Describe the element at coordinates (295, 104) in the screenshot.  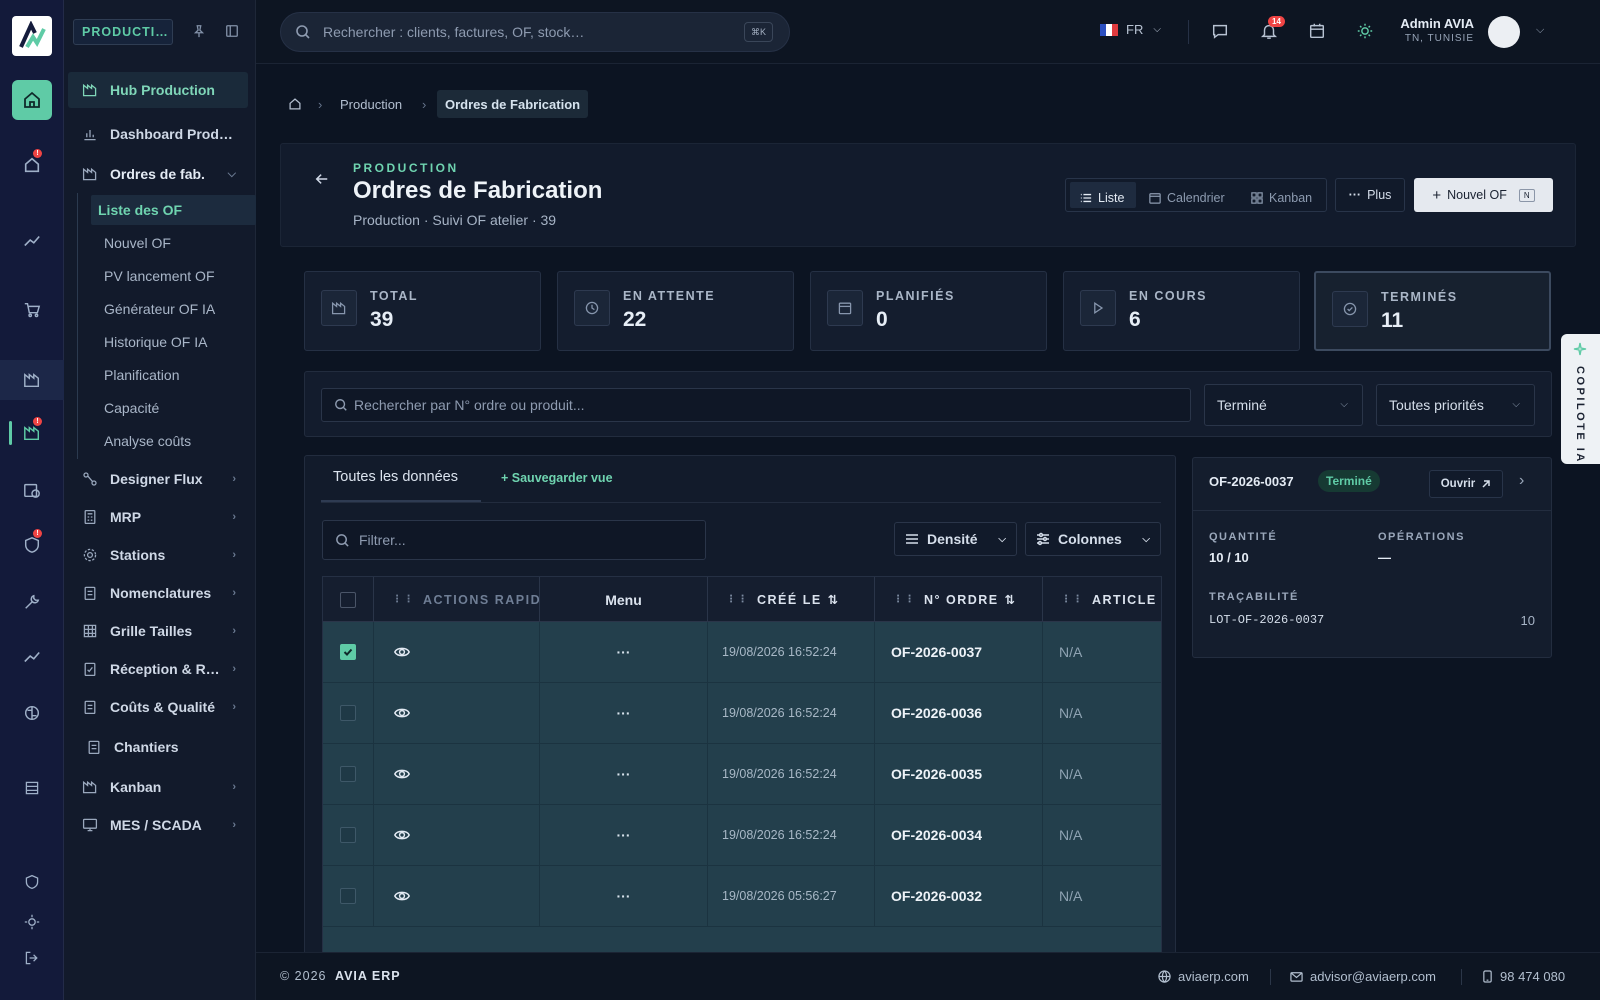
I see `breadcrumb-home-icon` at that location.